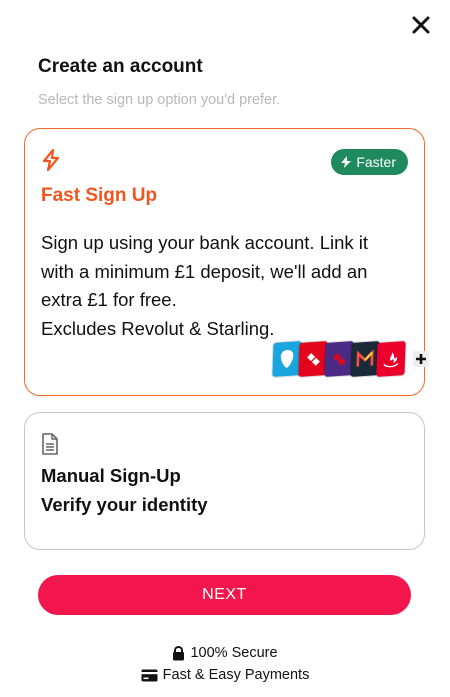 Image resolution: width=450 pixels, height=697 pixels. What do you see at coordinates (50, 444) in the screenshot?
I see `document-icon` at bounding box center [50, 444].